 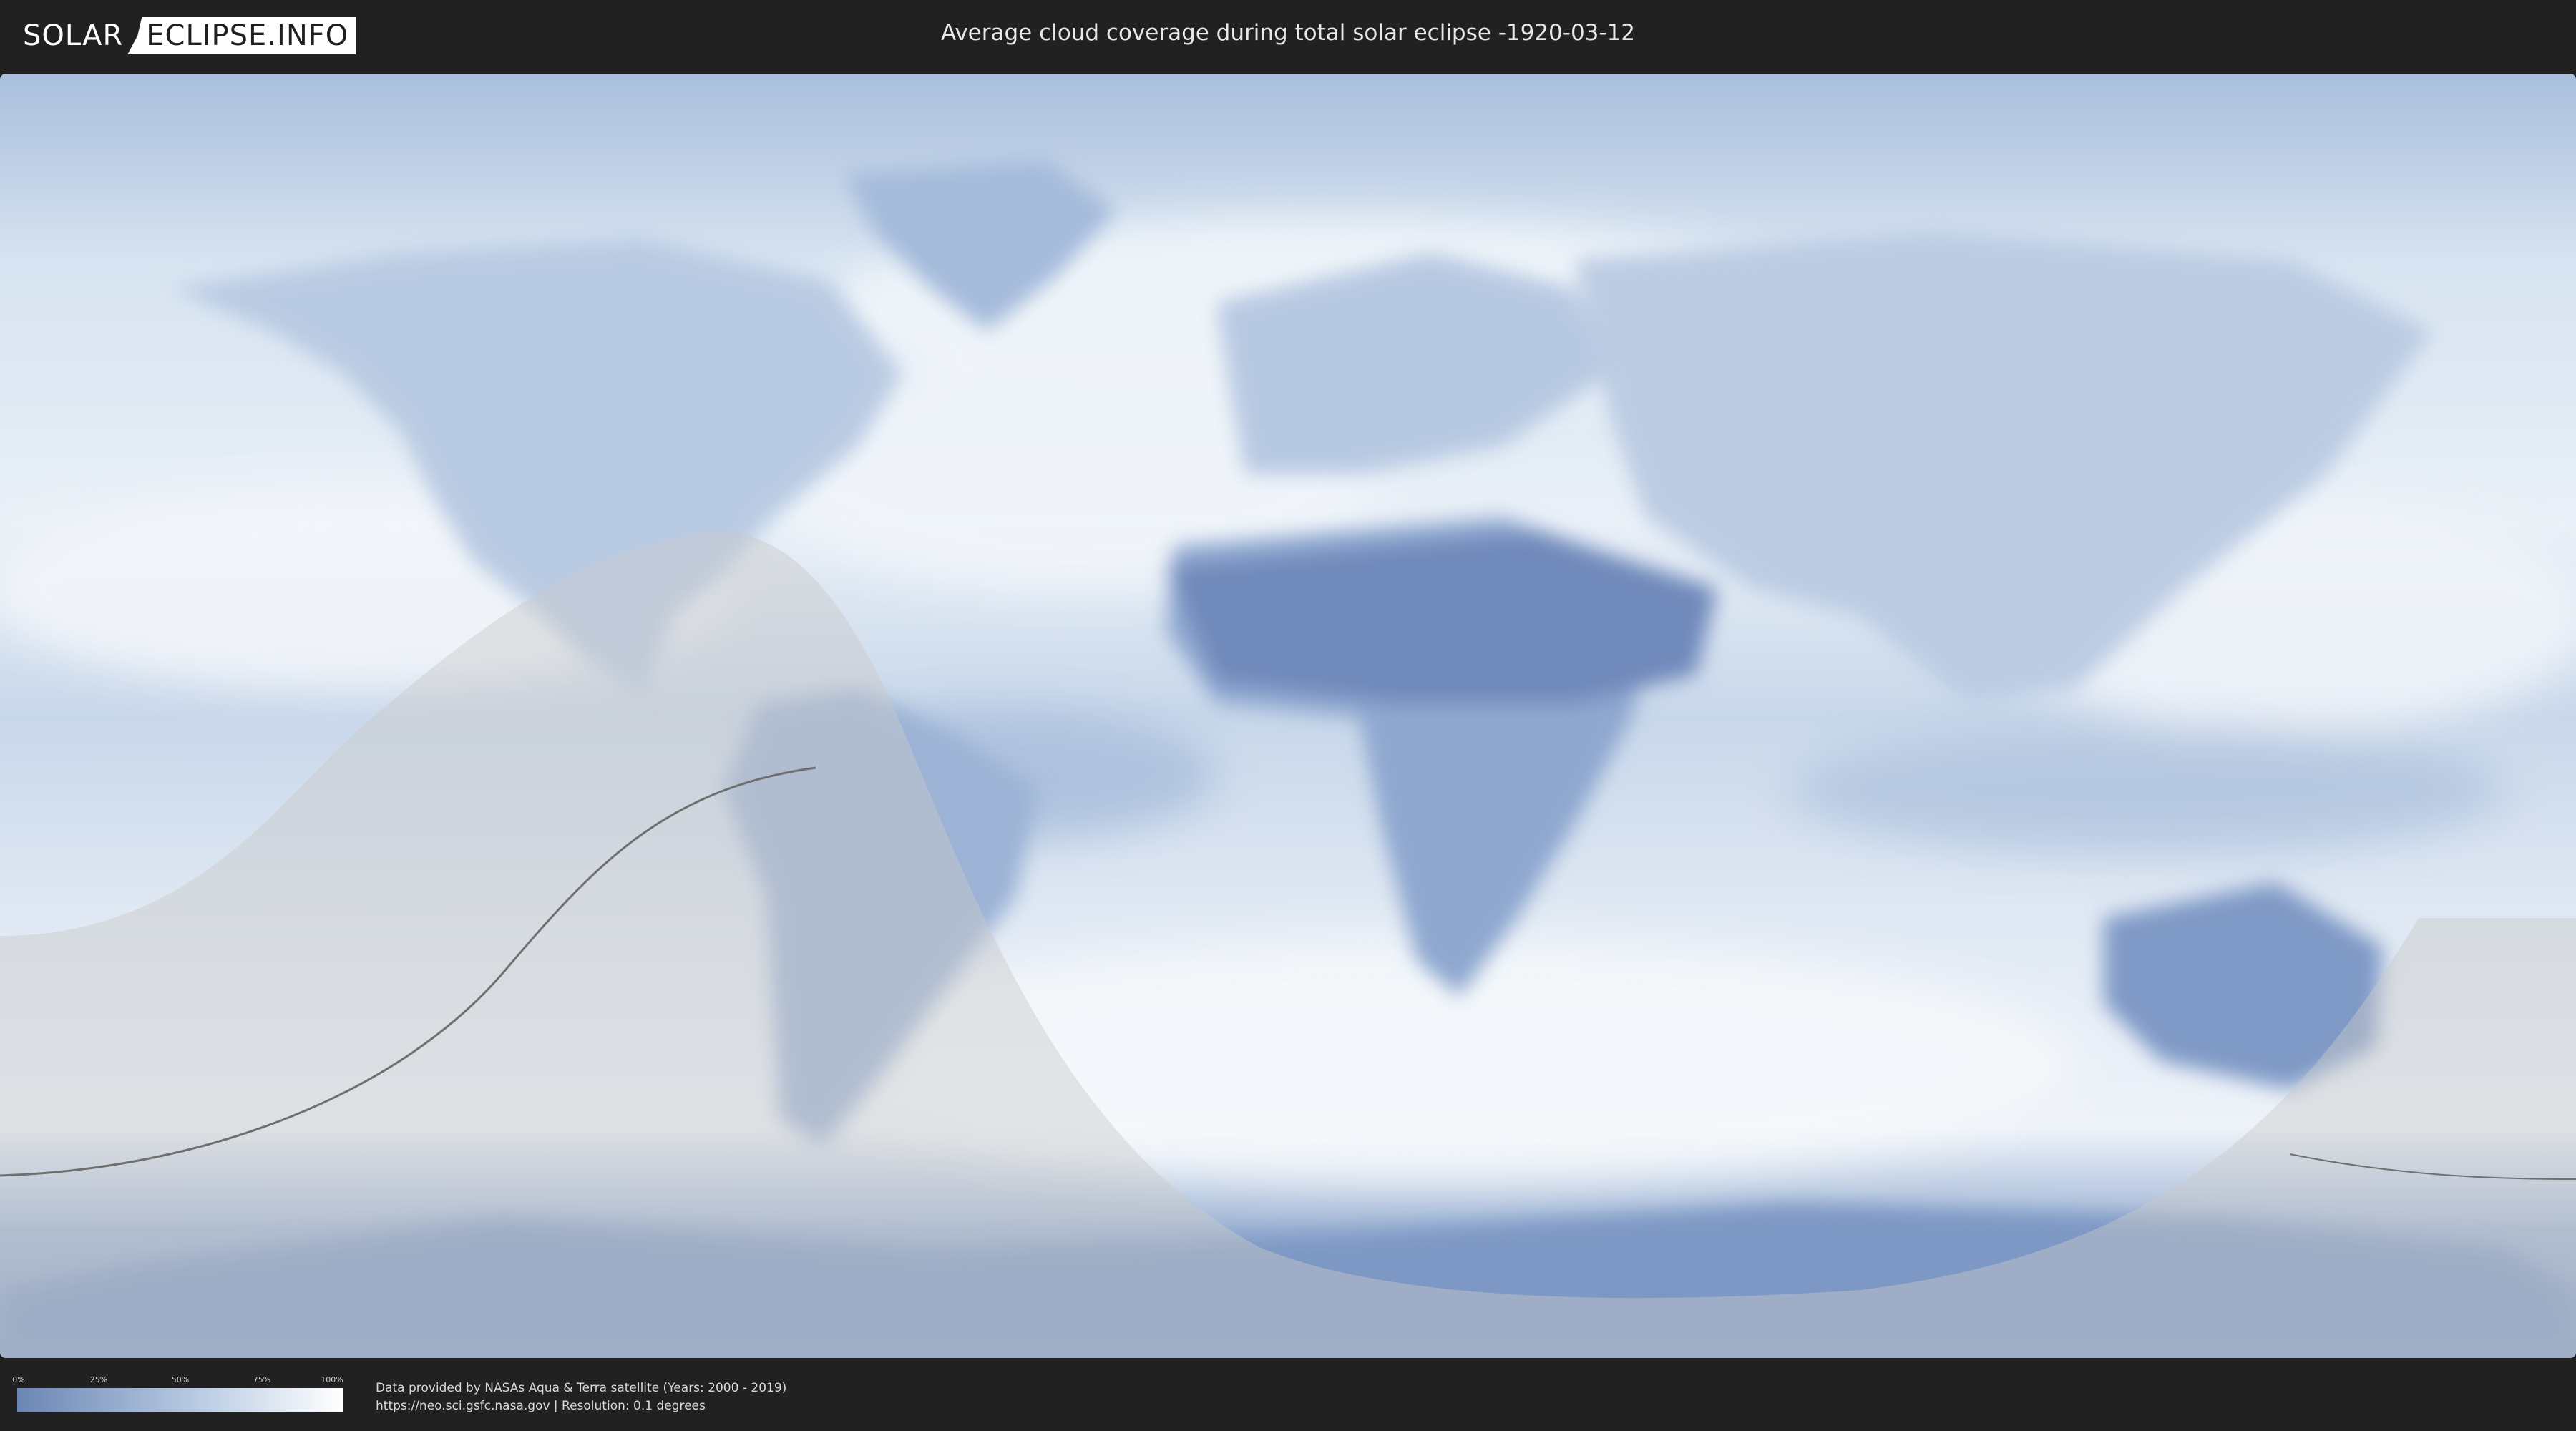 I want to click on legend-tick-50: 50%, so click(x=180, y=1379).